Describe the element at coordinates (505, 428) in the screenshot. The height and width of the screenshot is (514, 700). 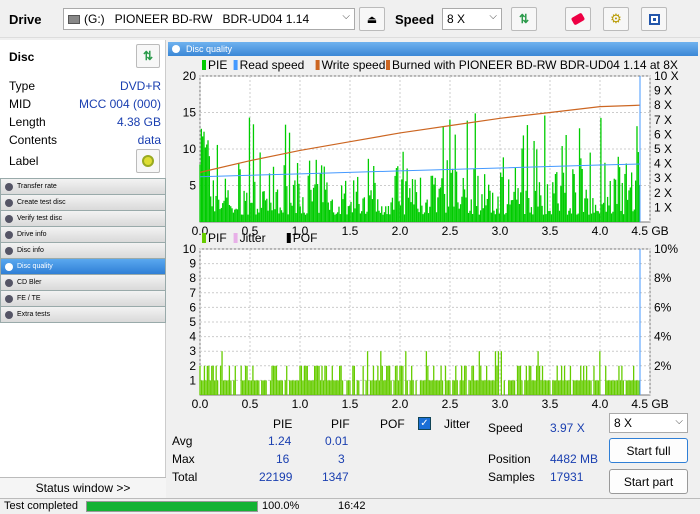
I see `speed-label-stat: Speed` at that location.